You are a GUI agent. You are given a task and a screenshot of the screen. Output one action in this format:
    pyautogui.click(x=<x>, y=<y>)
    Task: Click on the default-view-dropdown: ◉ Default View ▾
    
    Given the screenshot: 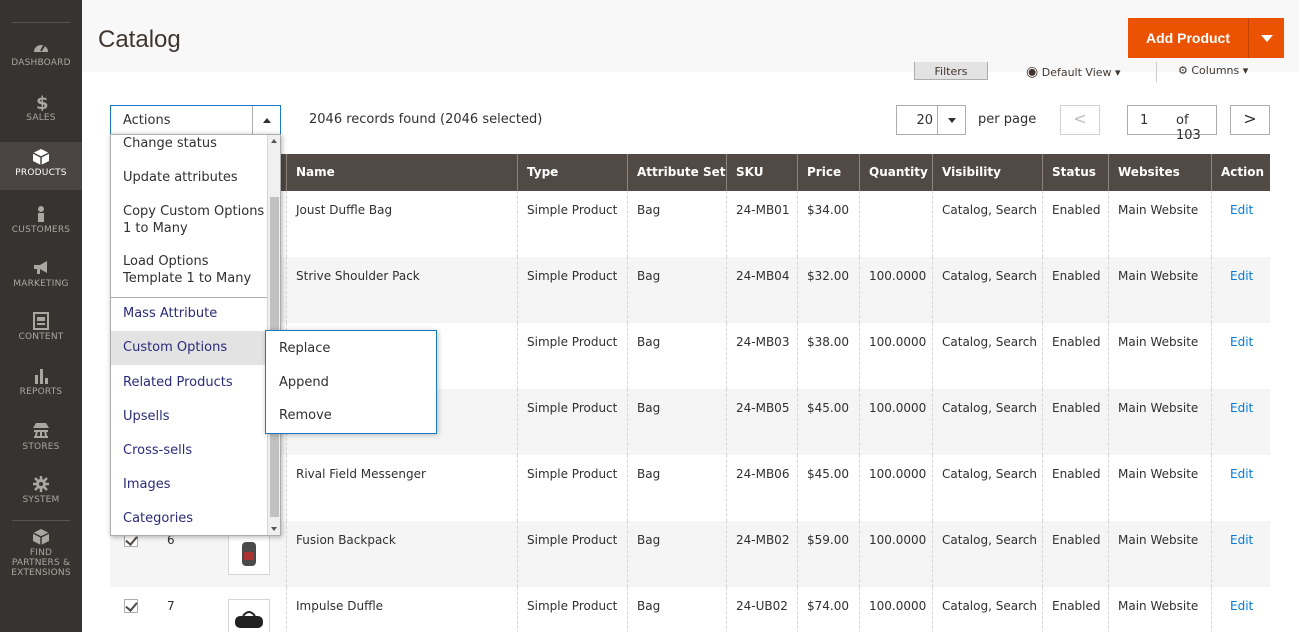 What is the action you would take?
    pyautogui.click(x=1073, y=72)
    